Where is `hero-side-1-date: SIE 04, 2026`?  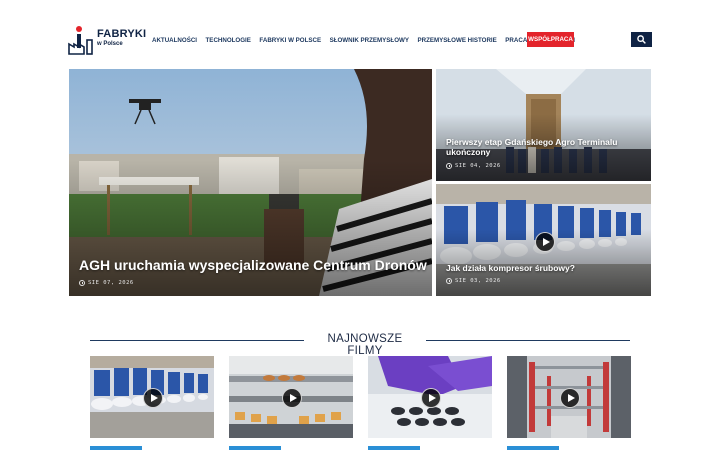
hero-side-1-date: SIE 04, 2026 is located at coordinates (473, 166).